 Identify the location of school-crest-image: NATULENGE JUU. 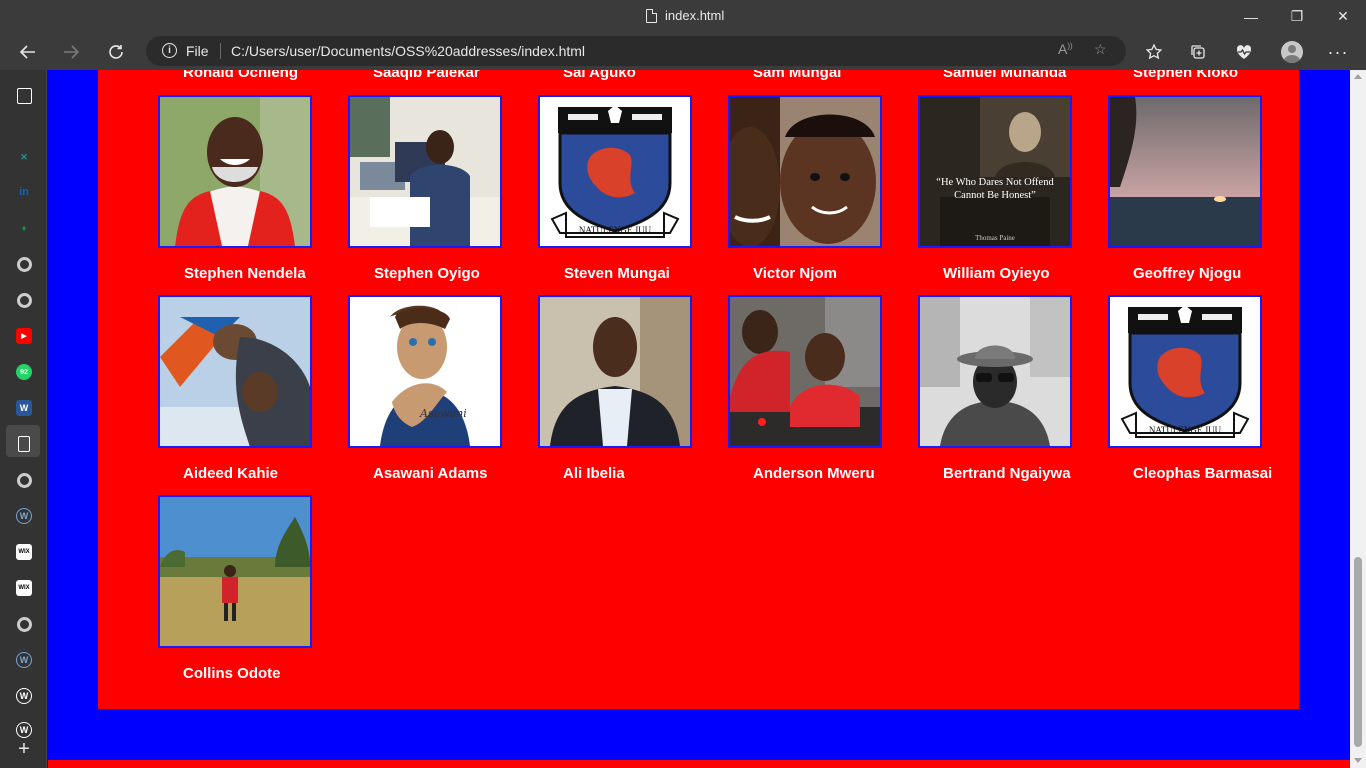
(1185, 371).